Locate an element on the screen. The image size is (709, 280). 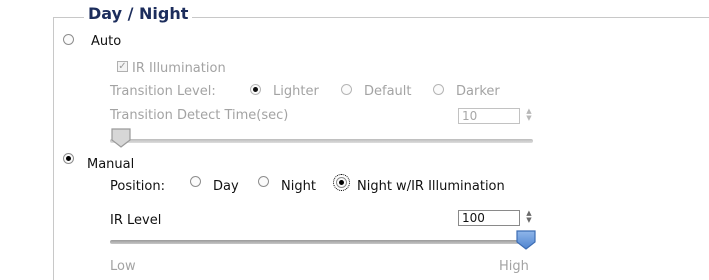
manual-label: Manual is located at coordinates (111, 164).